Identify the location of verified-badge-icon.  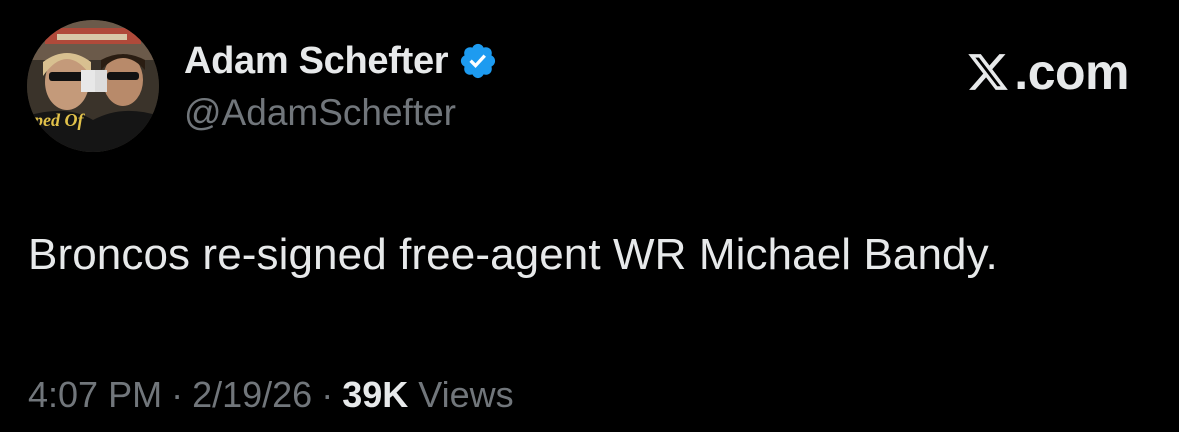
(478, 61).